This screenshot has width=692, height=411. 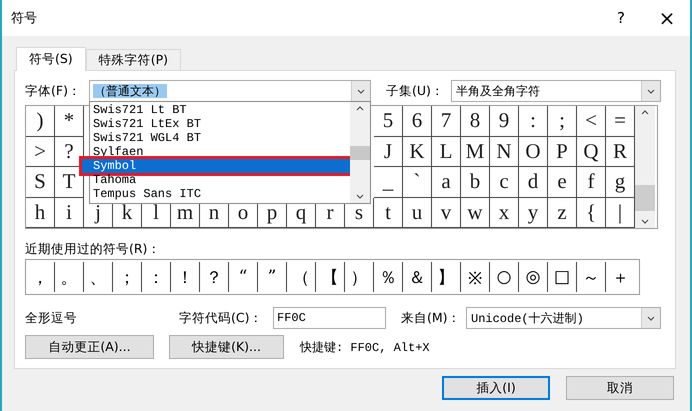 What do you see at coordinates (415, 91) in the screenshot?
I see `field-label: 子集(U)：` at bounding box center [415, 91].